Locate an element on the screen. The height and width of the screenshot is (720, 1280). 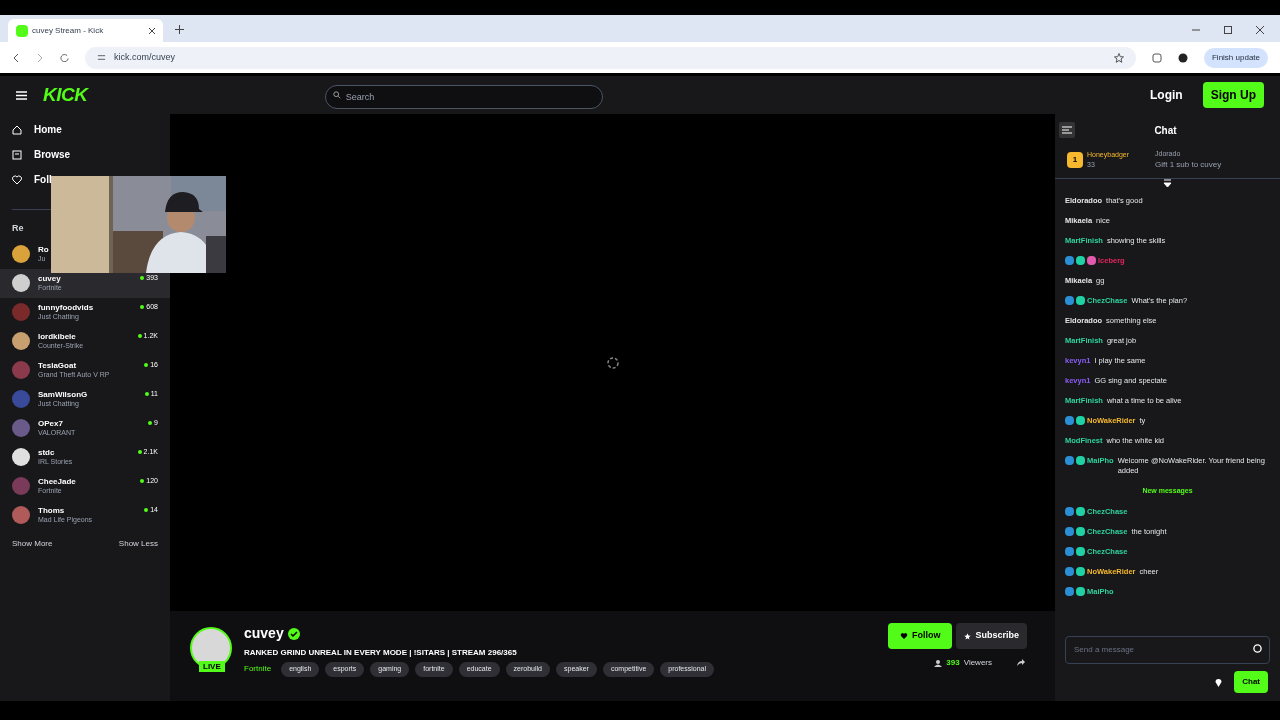
chat-title: Chat is located at coordinates (1165, 130).